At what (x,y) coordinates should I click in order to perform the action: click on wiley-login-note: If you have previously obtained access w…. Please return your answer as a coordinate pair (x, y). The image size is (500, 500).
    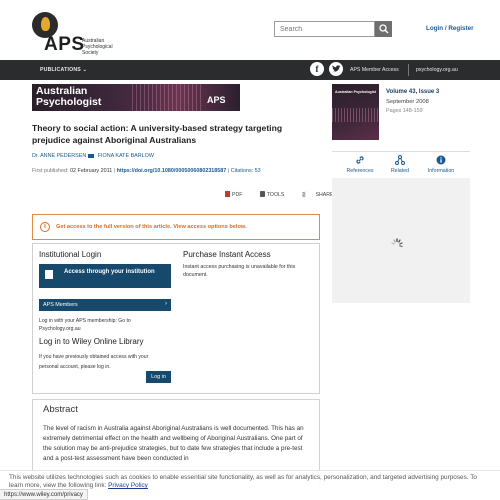
    Looking at the image, I should click on (94, 362).